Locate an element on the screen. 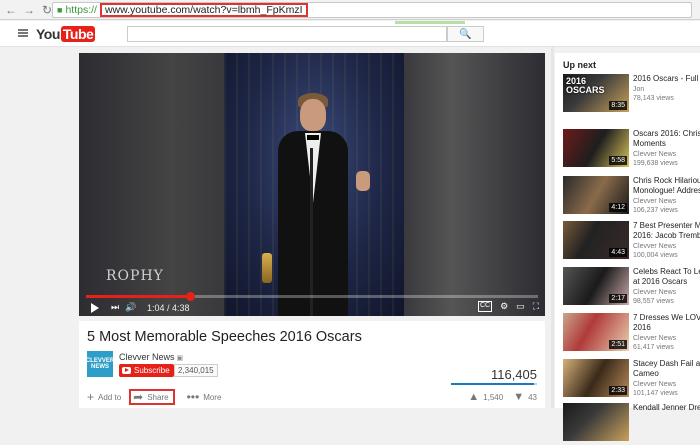 Image resolution: width=700 pixels, height=445 pixels. back-icon: ← is located at coordinates (11, 10).